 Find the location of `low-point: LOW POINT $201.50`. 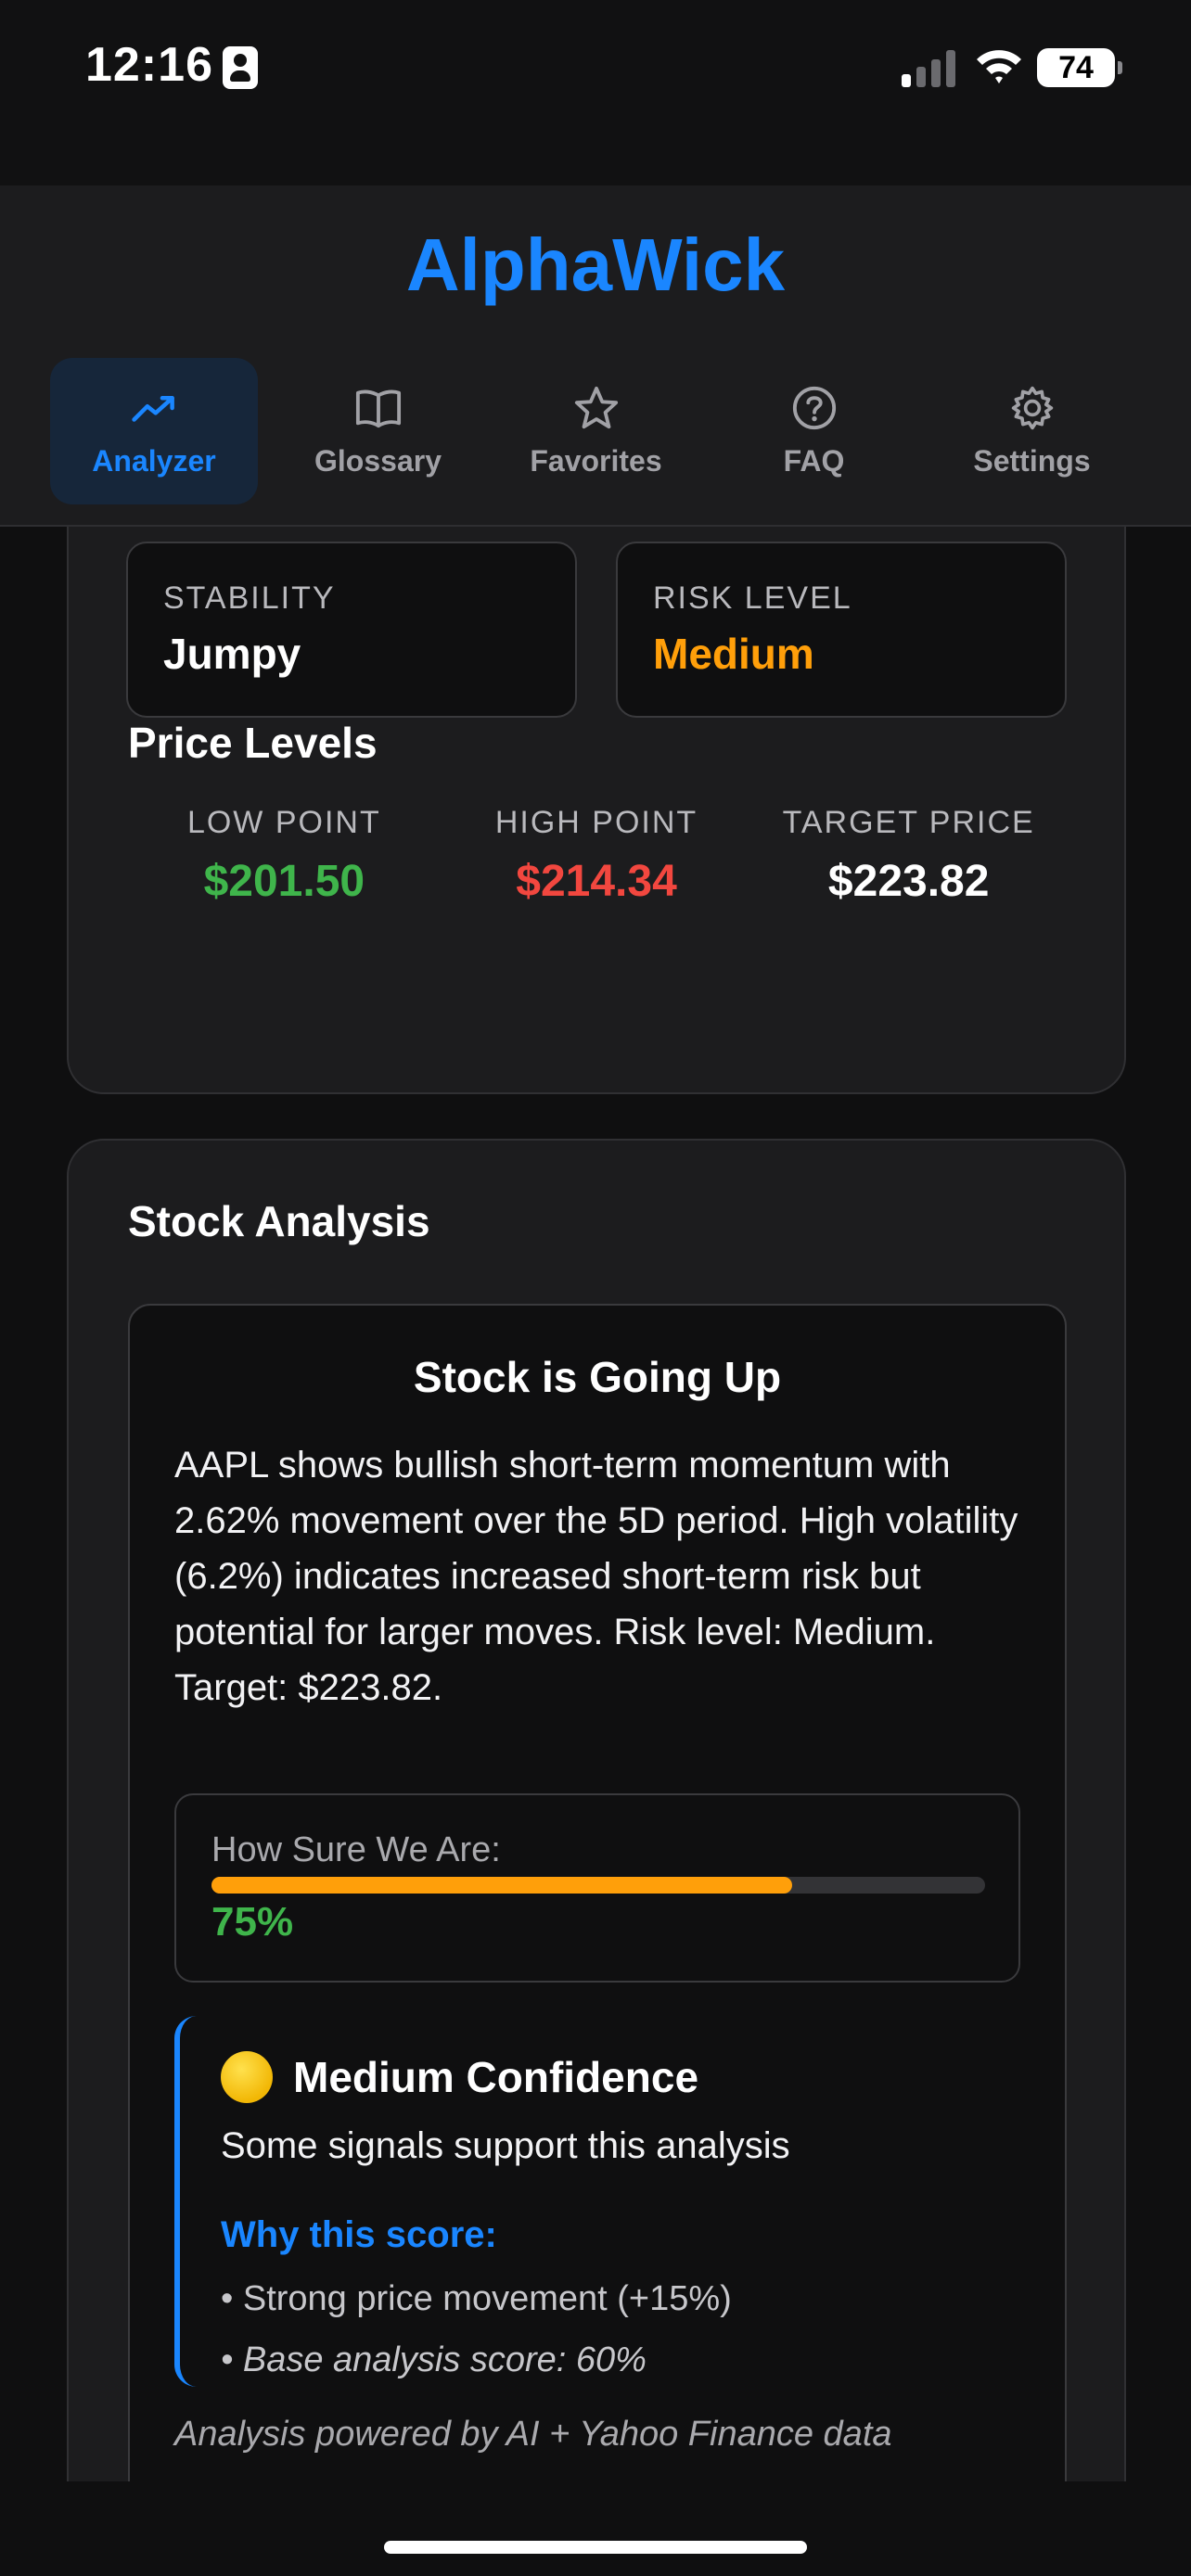

low-point: LOW POINT $201.50 is located at coordinates (284, 856).